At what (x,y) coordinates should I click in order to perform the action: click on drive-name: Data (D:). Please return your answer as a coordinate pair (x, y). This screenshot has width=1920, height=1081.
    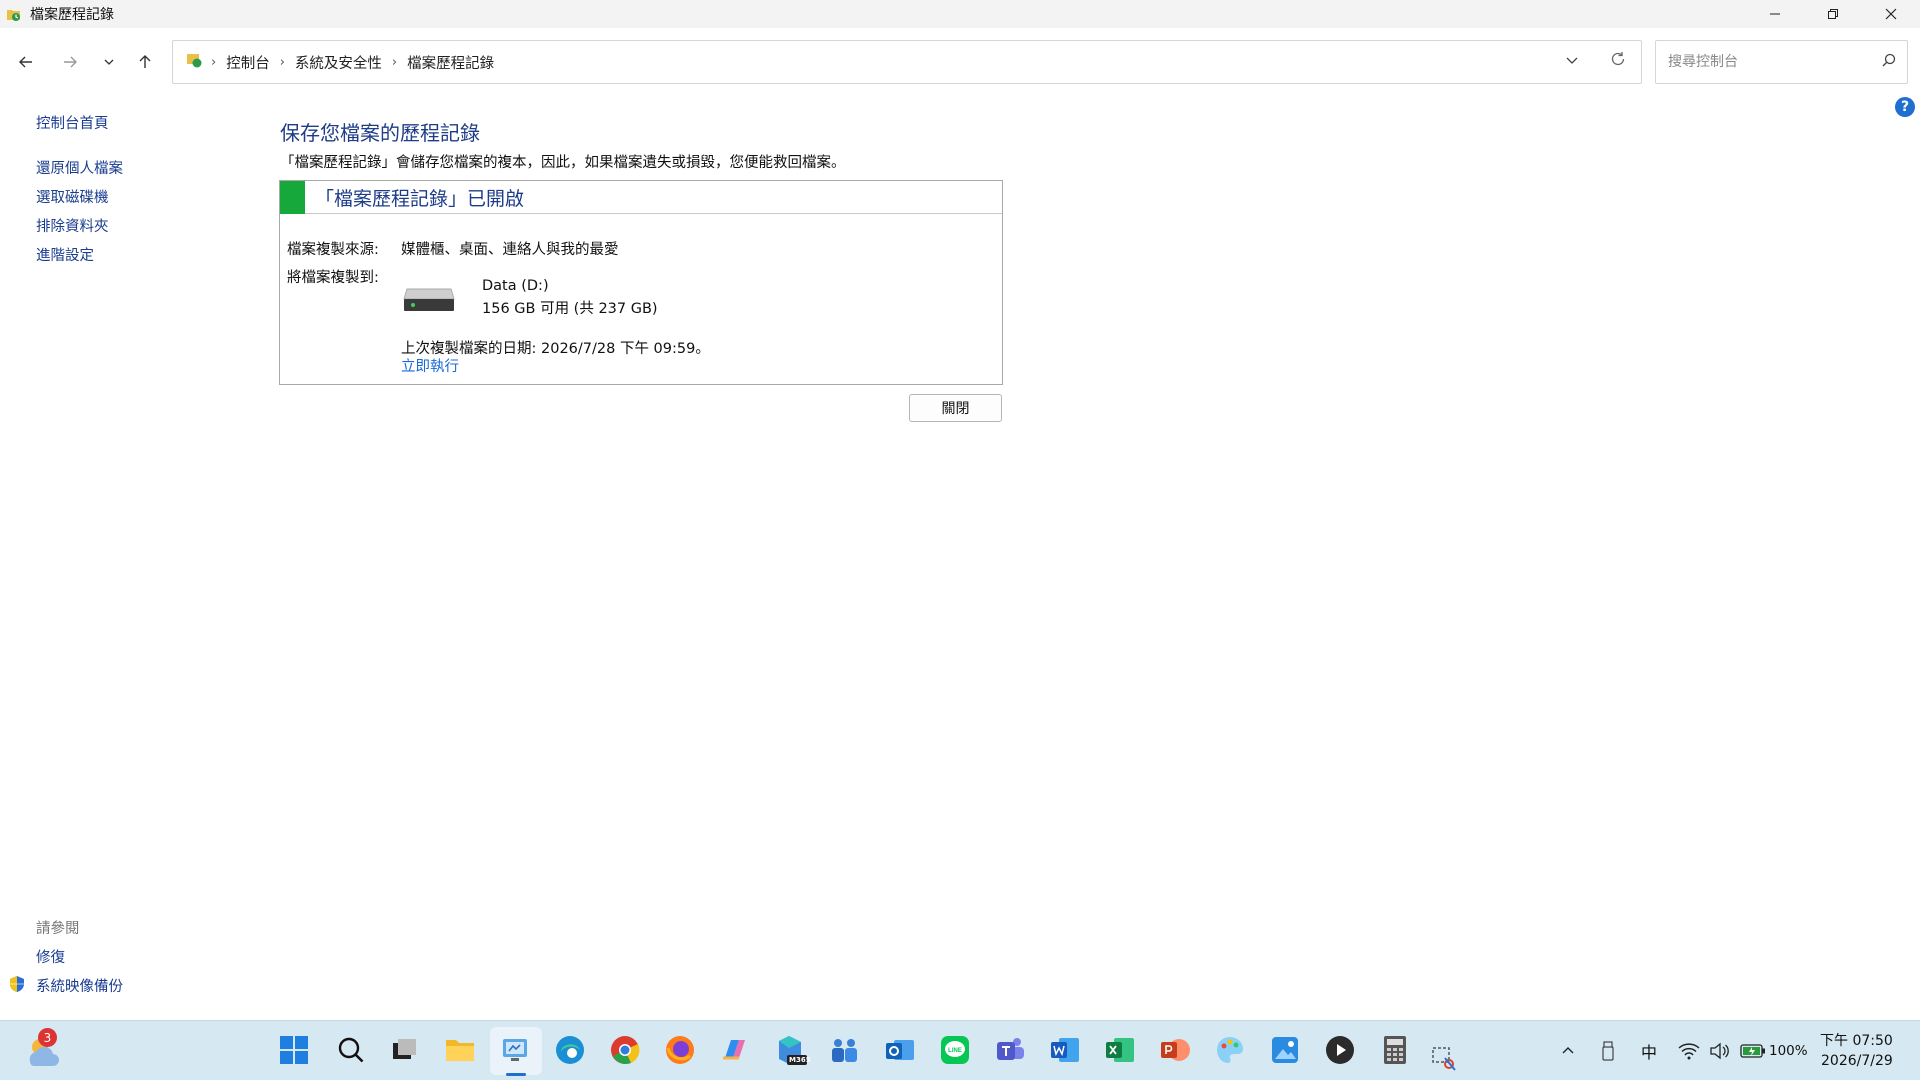
    Looking at the image, I should click on (515, 286).